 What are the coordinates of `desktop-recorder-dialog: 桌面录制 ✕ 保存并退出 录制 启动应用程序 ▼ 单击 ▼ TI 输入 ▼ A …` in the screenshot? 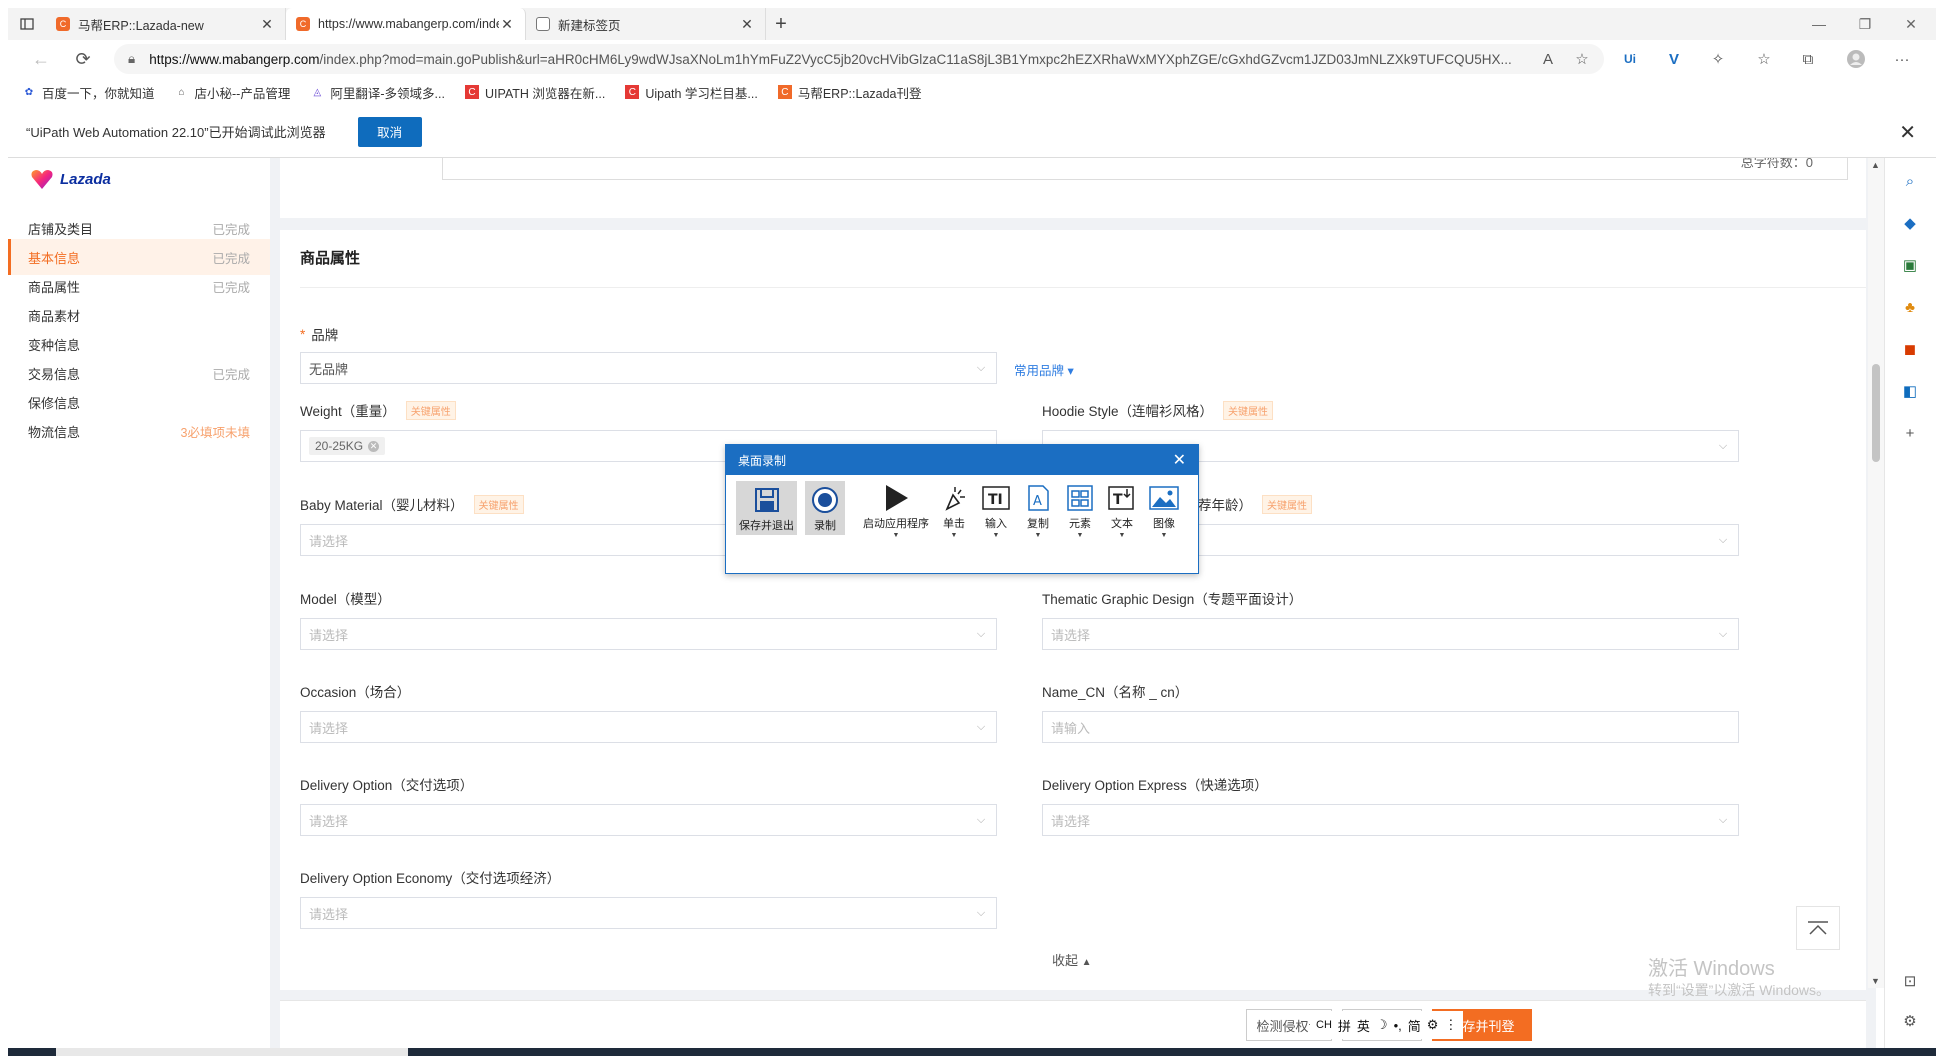 It's located at (962, 509).